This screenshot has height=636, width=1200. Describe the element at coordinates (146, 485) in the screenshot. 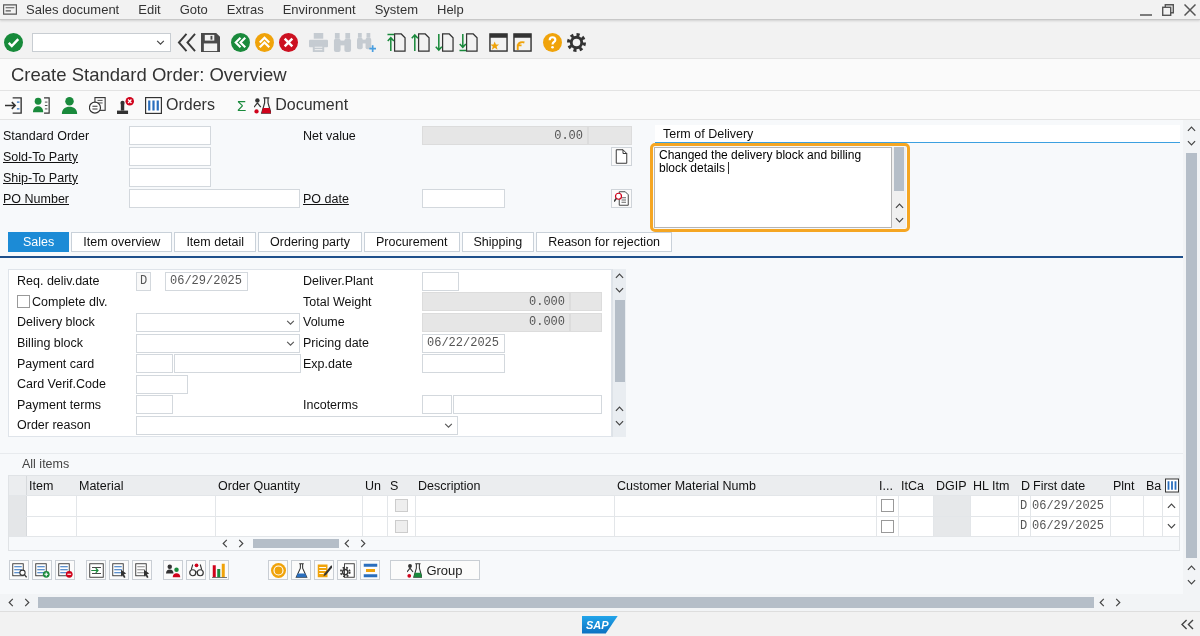

I see `column-header: Material` at that location.